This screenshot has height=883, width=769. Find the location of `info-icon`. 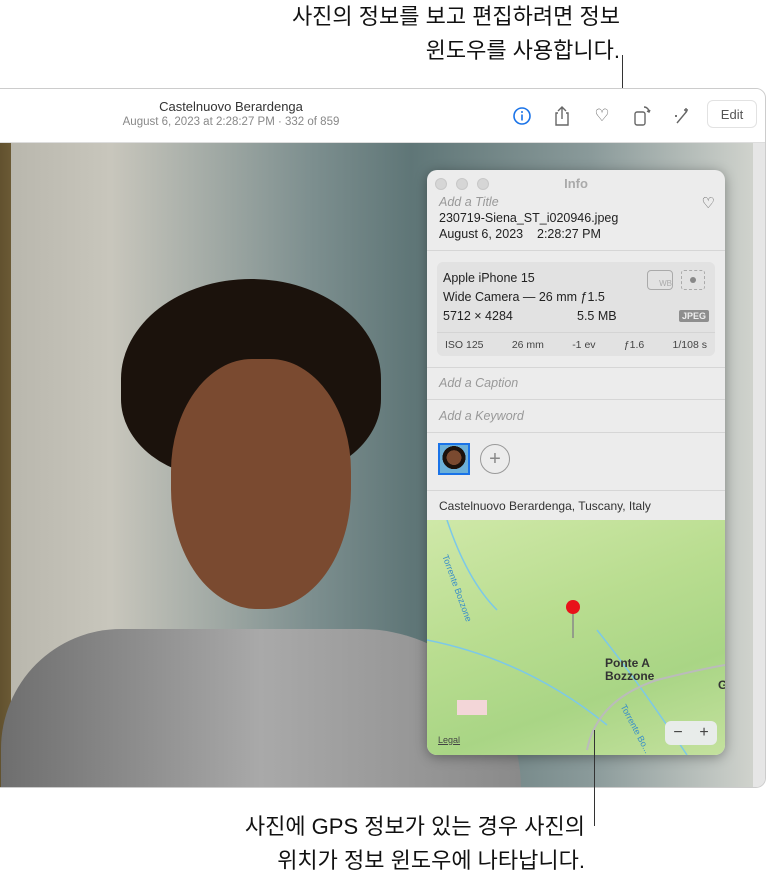

info-icon is located at coordinates (522, 116).